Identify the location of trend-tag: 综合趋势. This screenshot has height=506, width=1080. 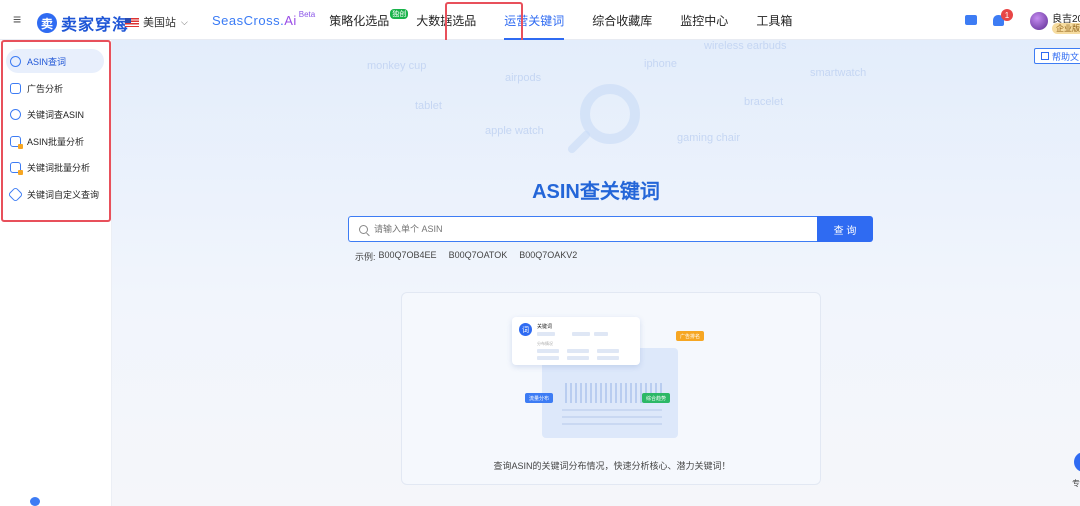
(656, 398).